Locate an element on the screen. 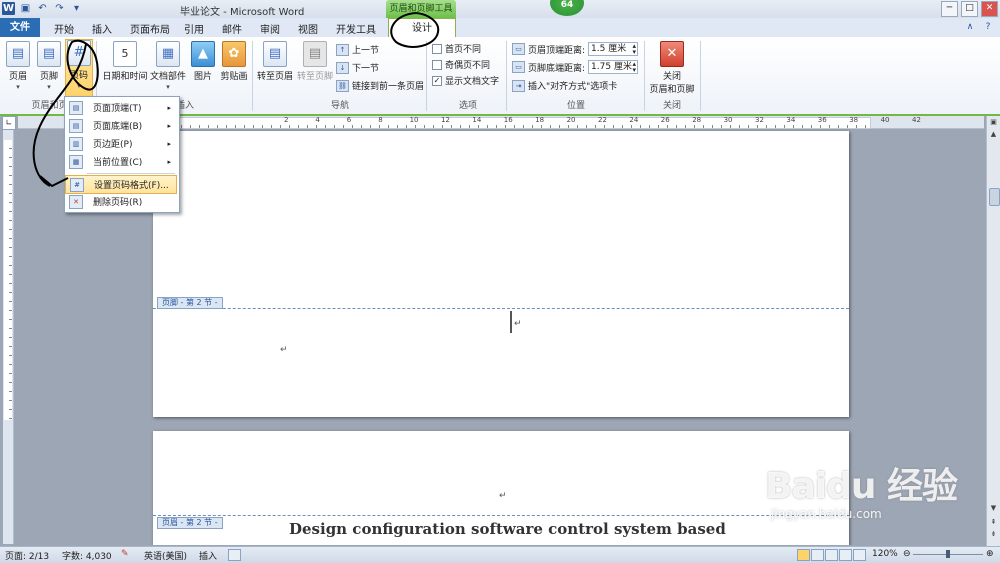  proofing-icon: ✎ is located at coordinates (125, 554).